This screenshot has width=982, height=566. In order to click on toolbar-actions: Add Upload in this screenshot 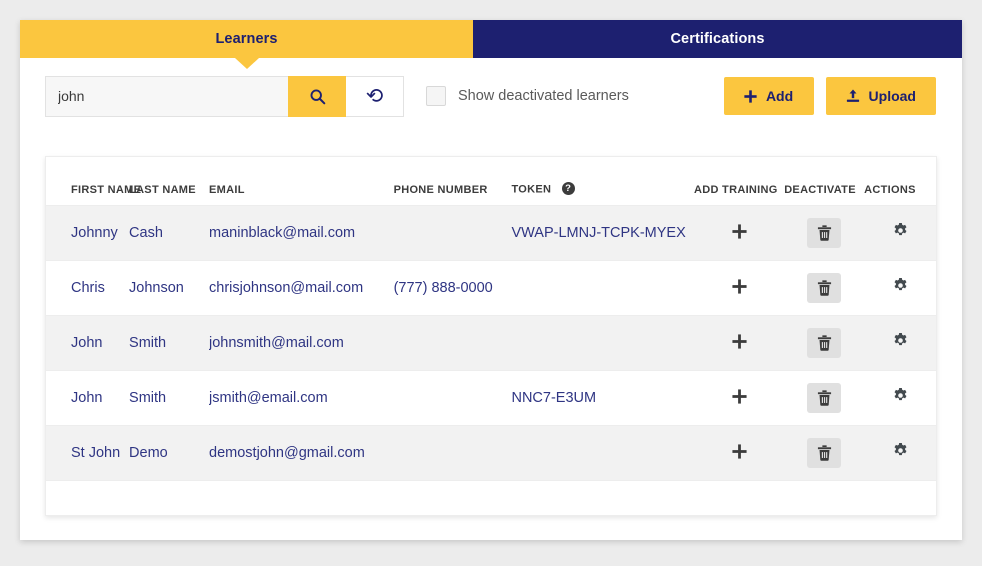, I will do `click(829, 96)`.